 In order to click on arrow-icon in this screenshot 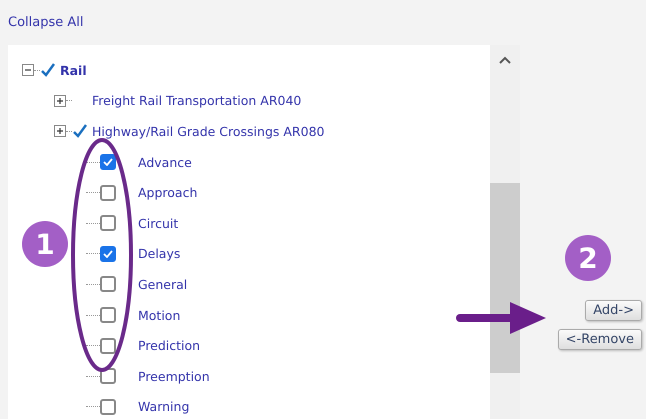, I will do `click(502, 318)`.